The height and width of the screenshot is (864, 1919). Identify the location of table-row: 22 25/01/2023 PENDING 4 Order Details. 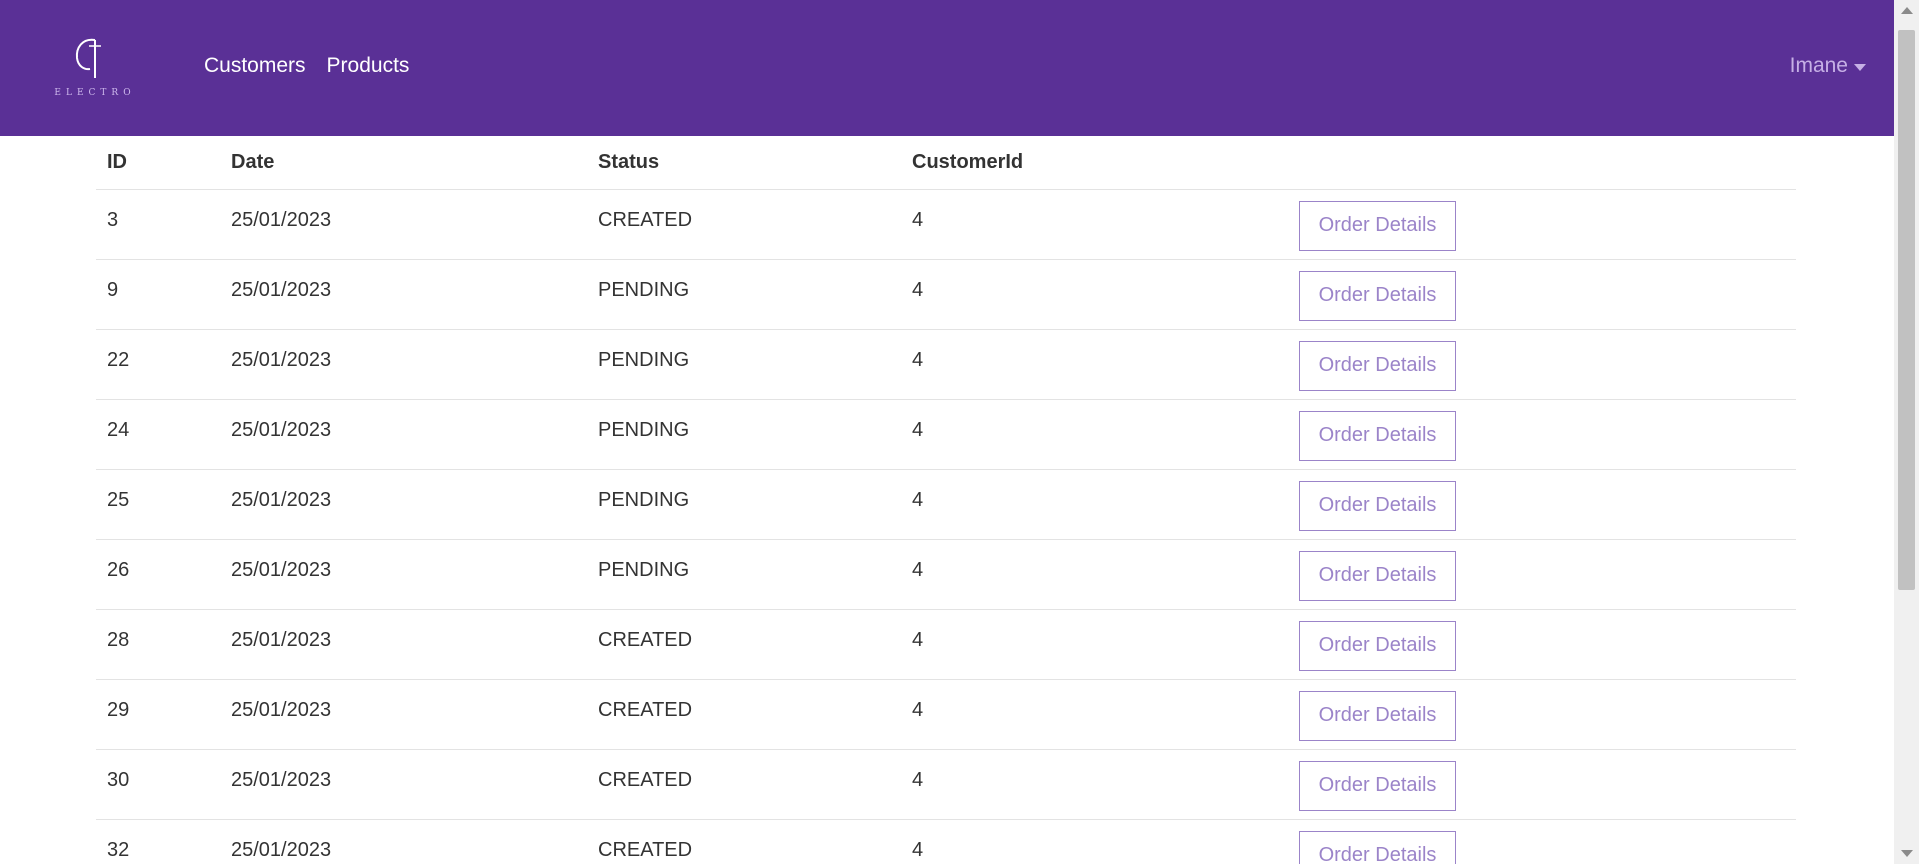
(946, 364).